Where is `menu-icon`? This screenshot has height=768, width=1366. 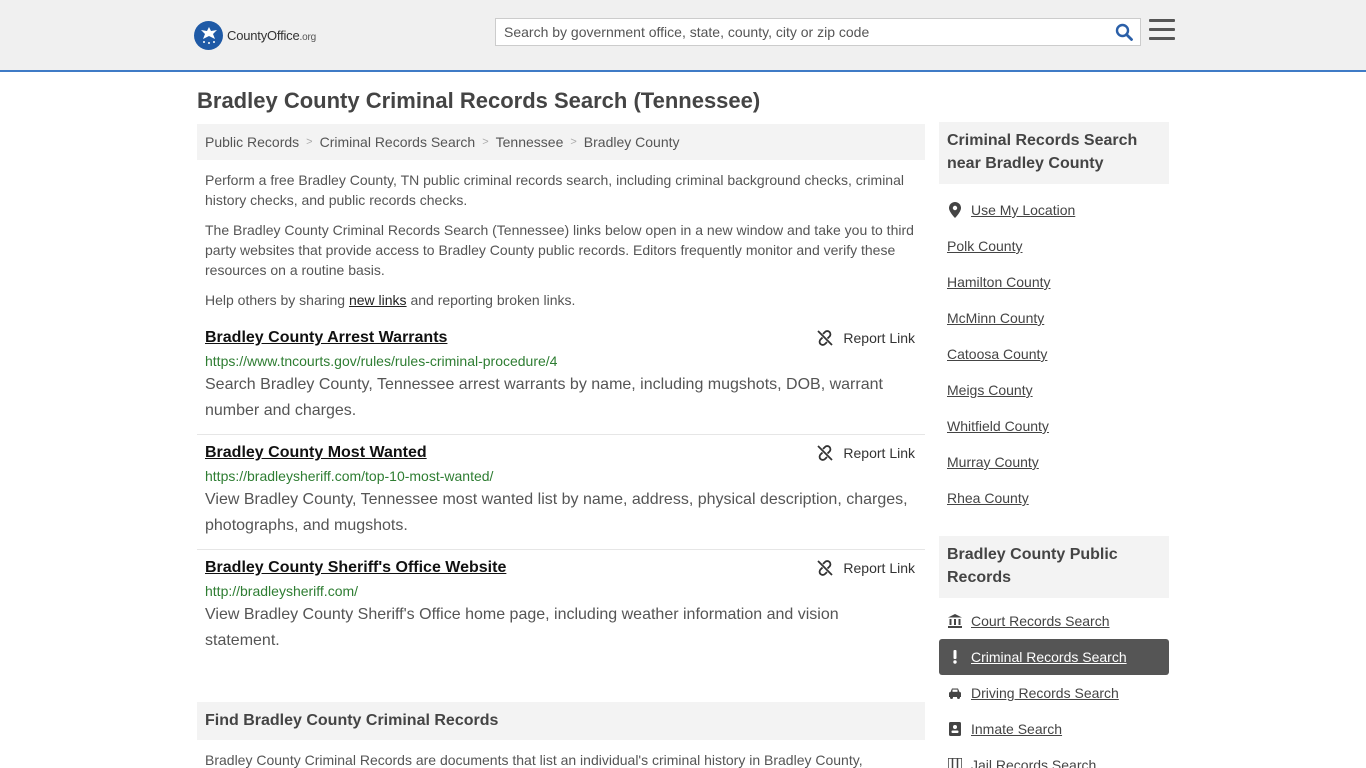 menu-icon is located at coordinates (1162, 31).